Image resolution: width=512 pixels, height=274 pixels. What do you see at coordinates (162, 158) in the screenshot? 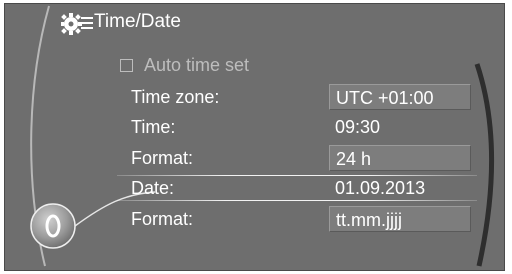
I see `time-format-label: Format:` at bounding box center [162, 158].